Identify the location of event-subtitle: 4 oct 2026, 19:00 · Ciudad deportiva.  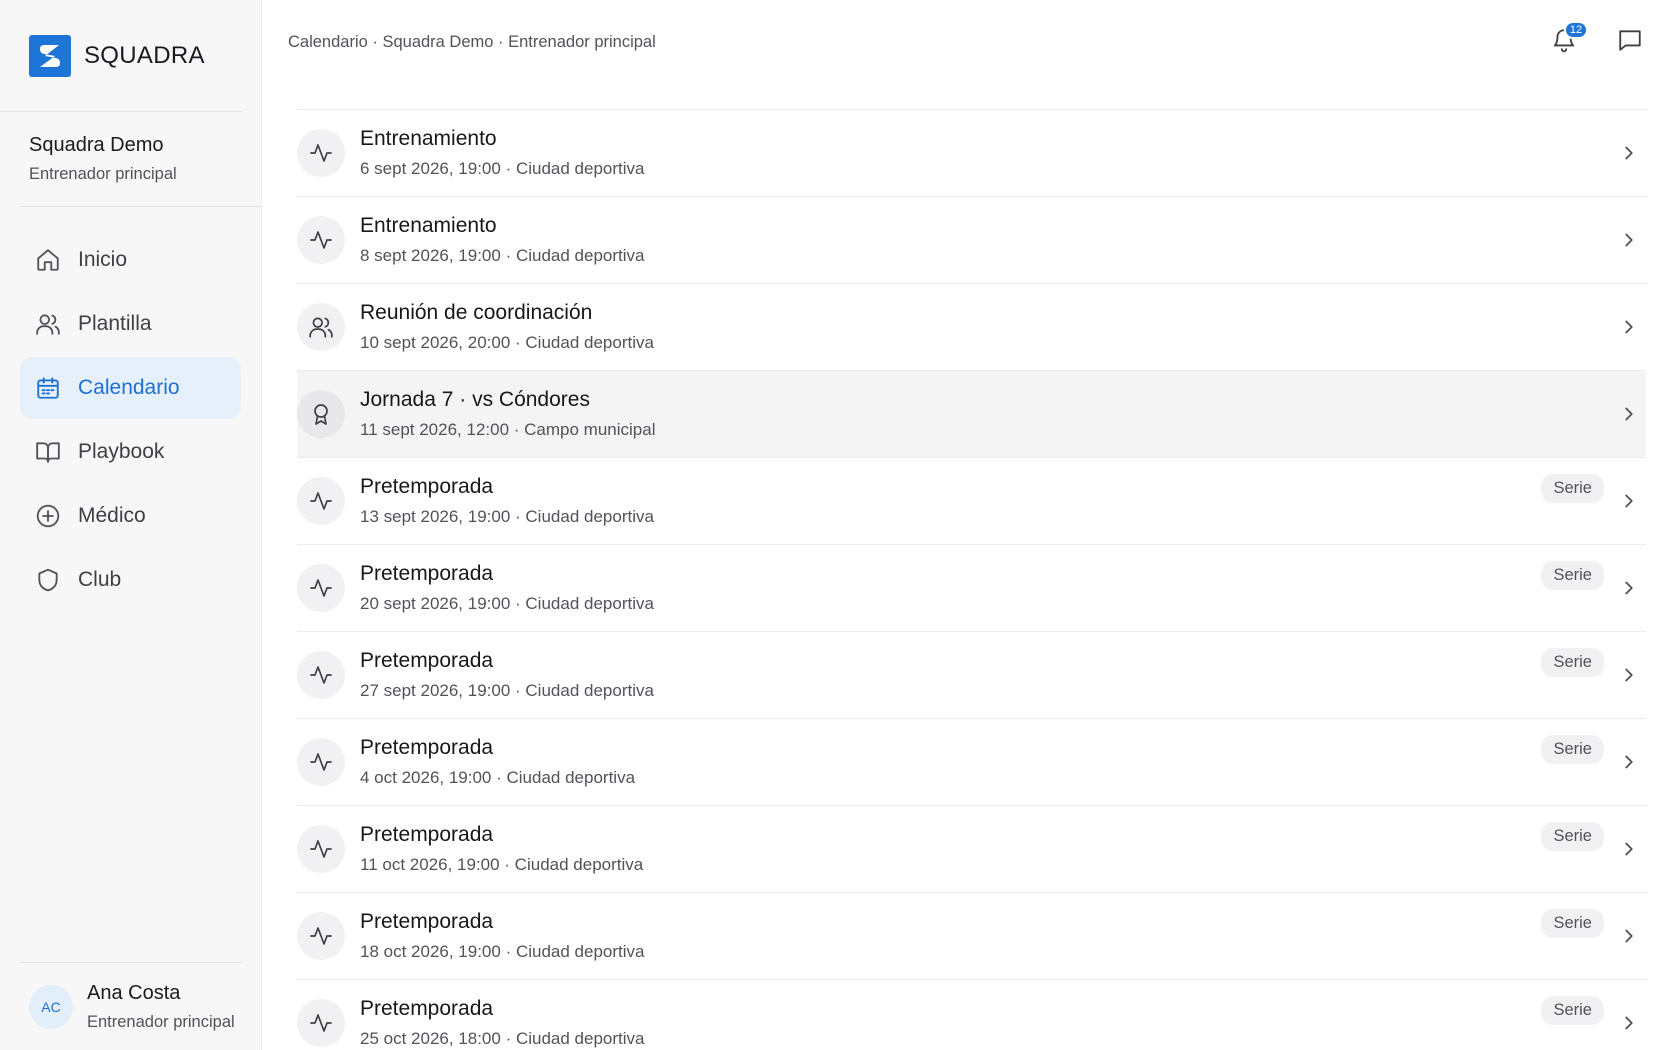
(498, 777).